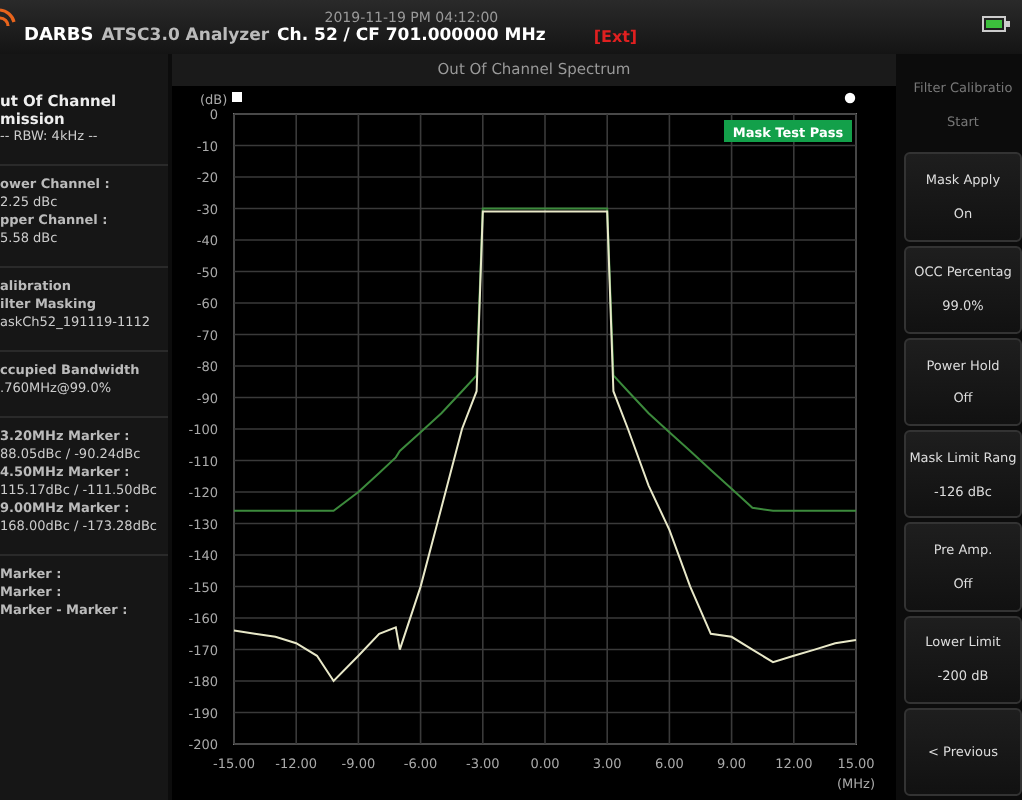  What do you see at coordinates (185, 36) in the screenshot?
I see `app-title: ATSC3.0 Analyzer` at bounding box center [185, 36].